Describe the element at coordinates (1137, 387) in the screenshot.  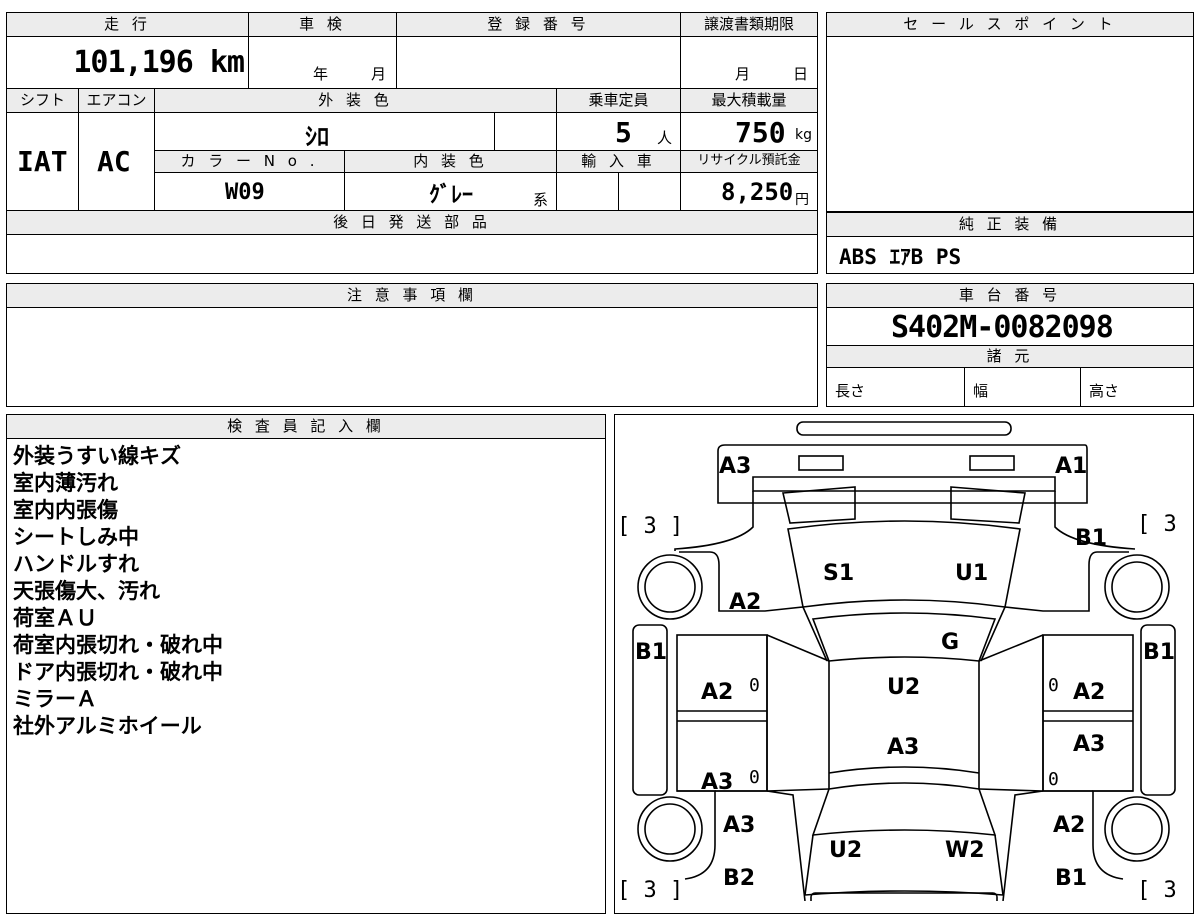
I see `spec-height-cell: 高さ` at that location.